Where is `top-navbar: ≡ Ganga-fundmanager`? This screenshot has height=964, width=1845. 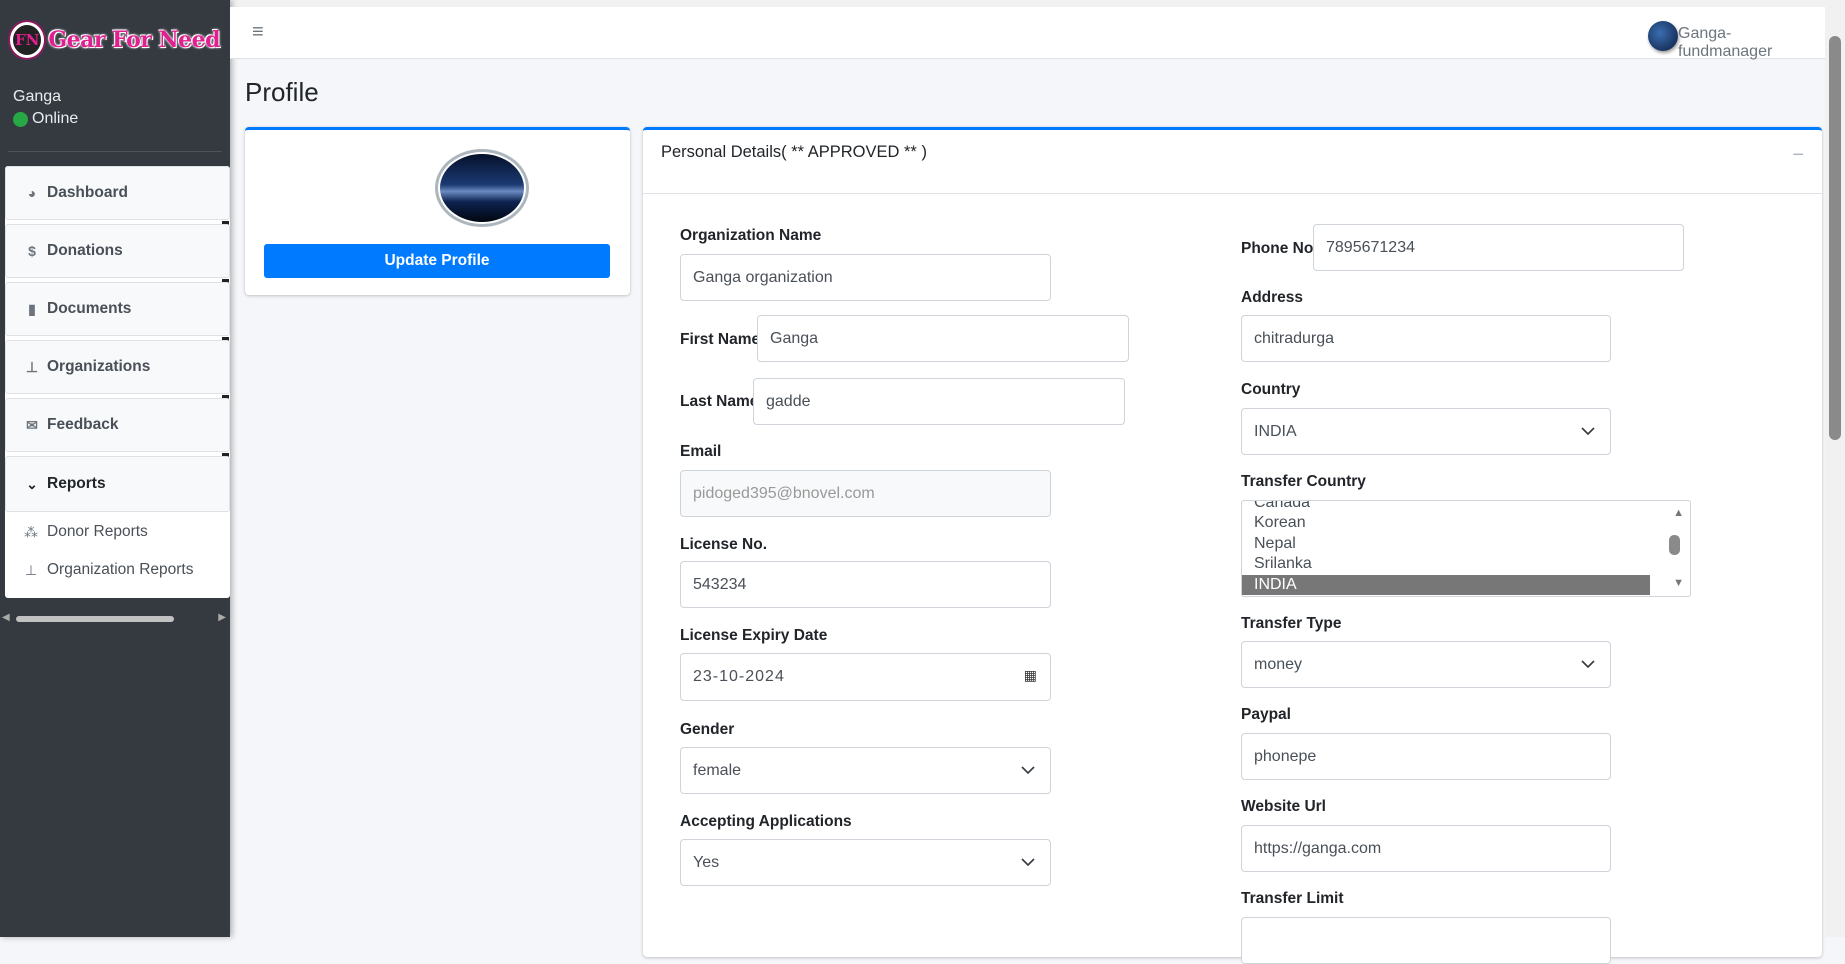 top-navbar: ≡ Ganga-fundmanager is located at coordinates (1027, 34).